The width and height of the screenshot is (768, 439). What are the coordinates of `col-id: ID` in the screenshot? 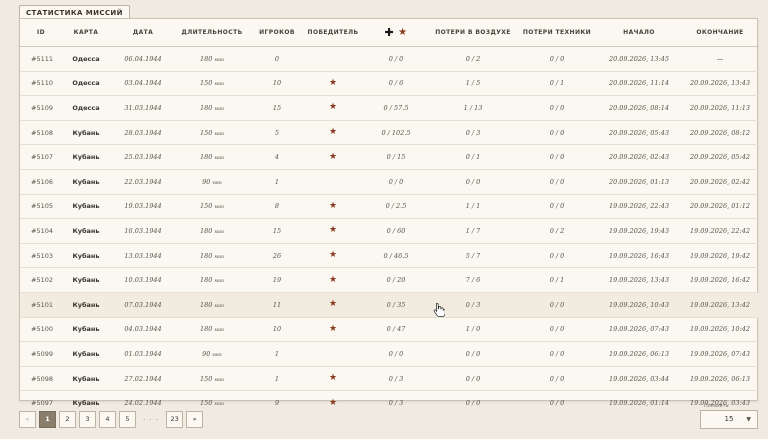 It's located at (39, 33).